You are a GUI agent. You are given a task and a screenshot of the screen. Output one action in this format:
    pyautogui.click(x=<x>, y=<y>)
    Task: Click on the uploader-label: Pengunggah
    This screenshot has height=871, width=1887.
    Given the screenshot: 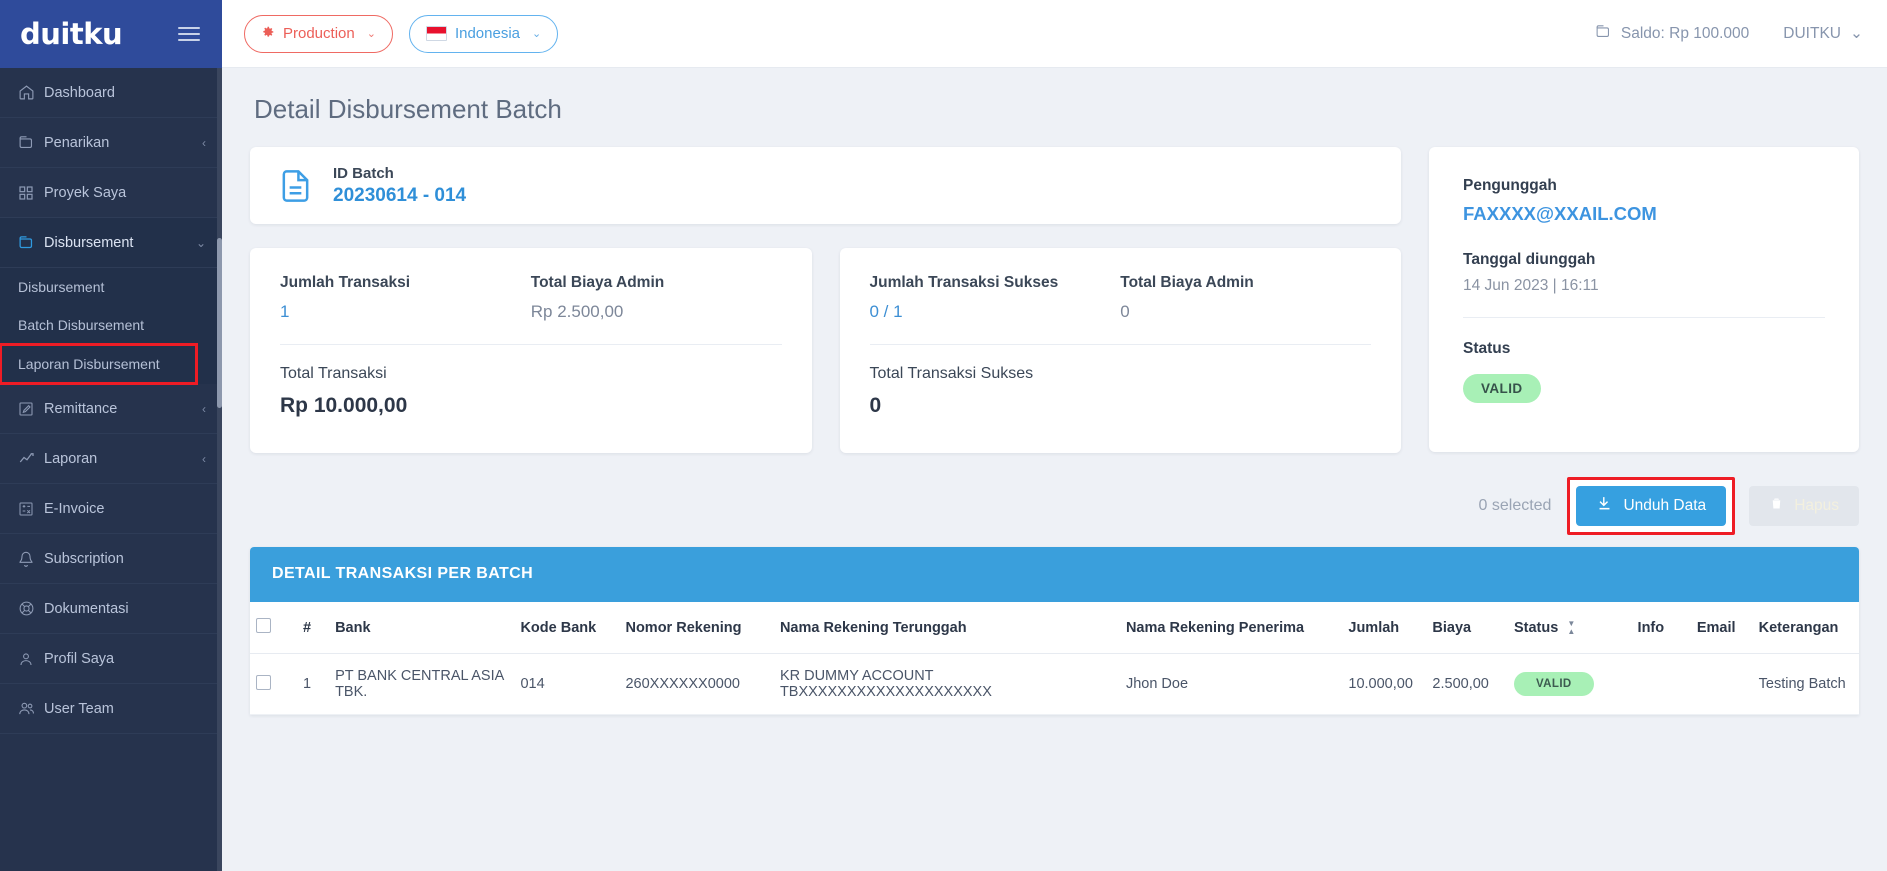 What is the action you would take?
    pyautogui.click(x=1510, y=185)
    